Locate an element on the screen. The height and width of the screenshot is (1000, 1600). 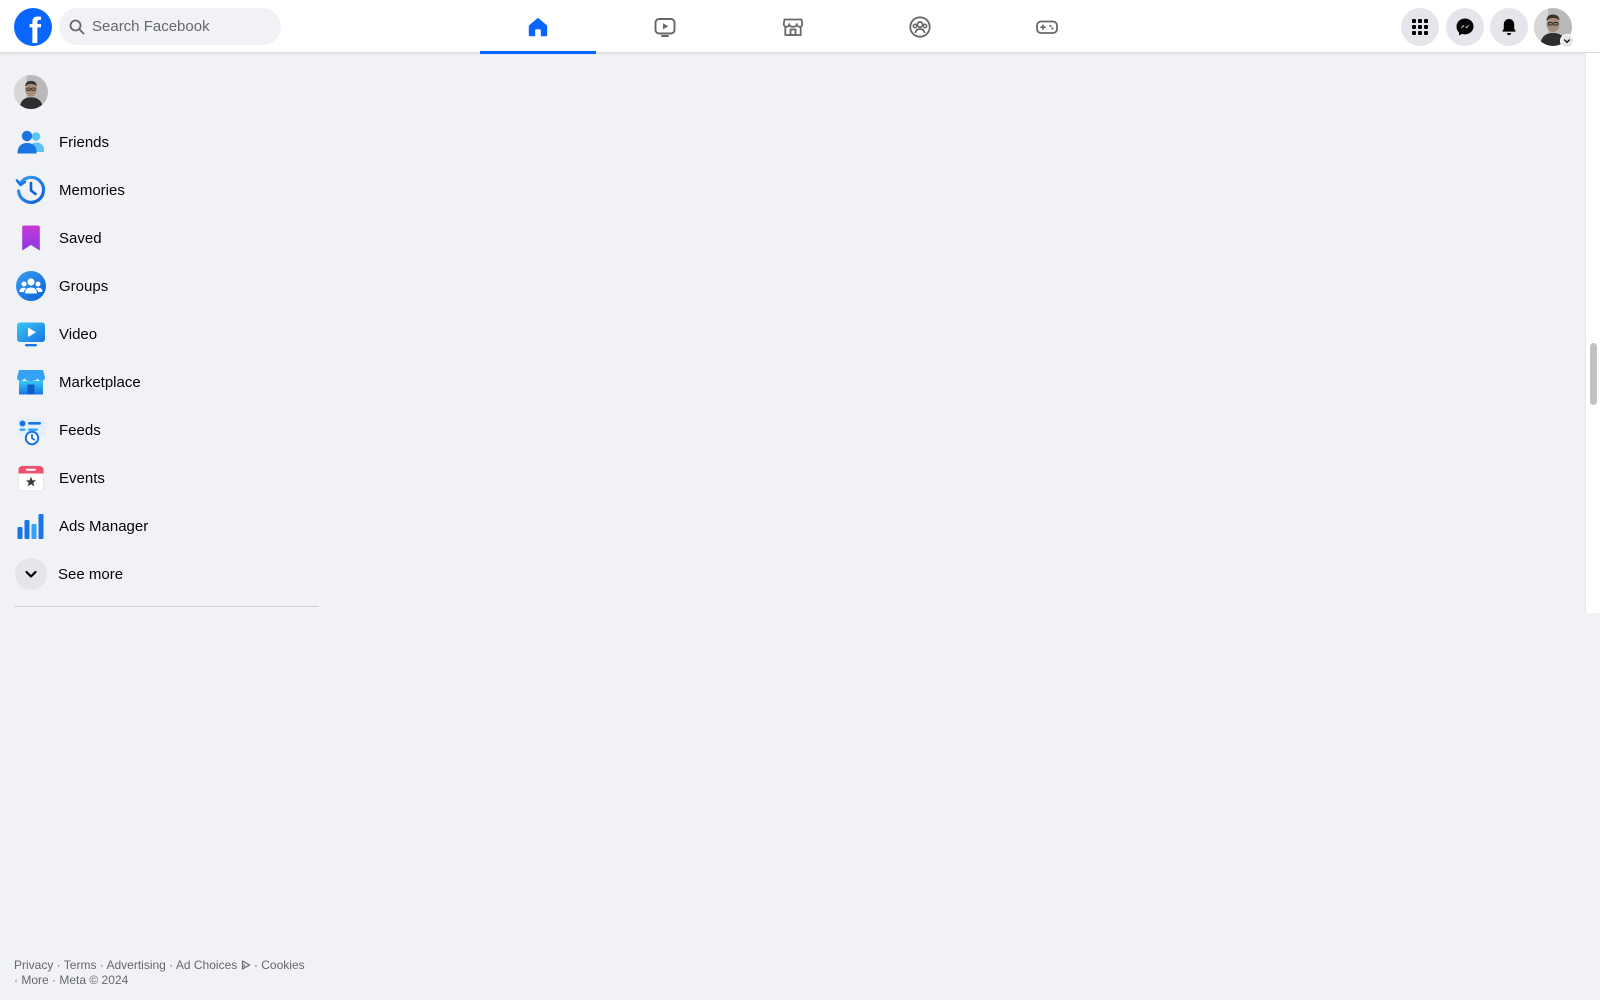
account-menu-chevron-icon is located at coordinates (1567, 41).